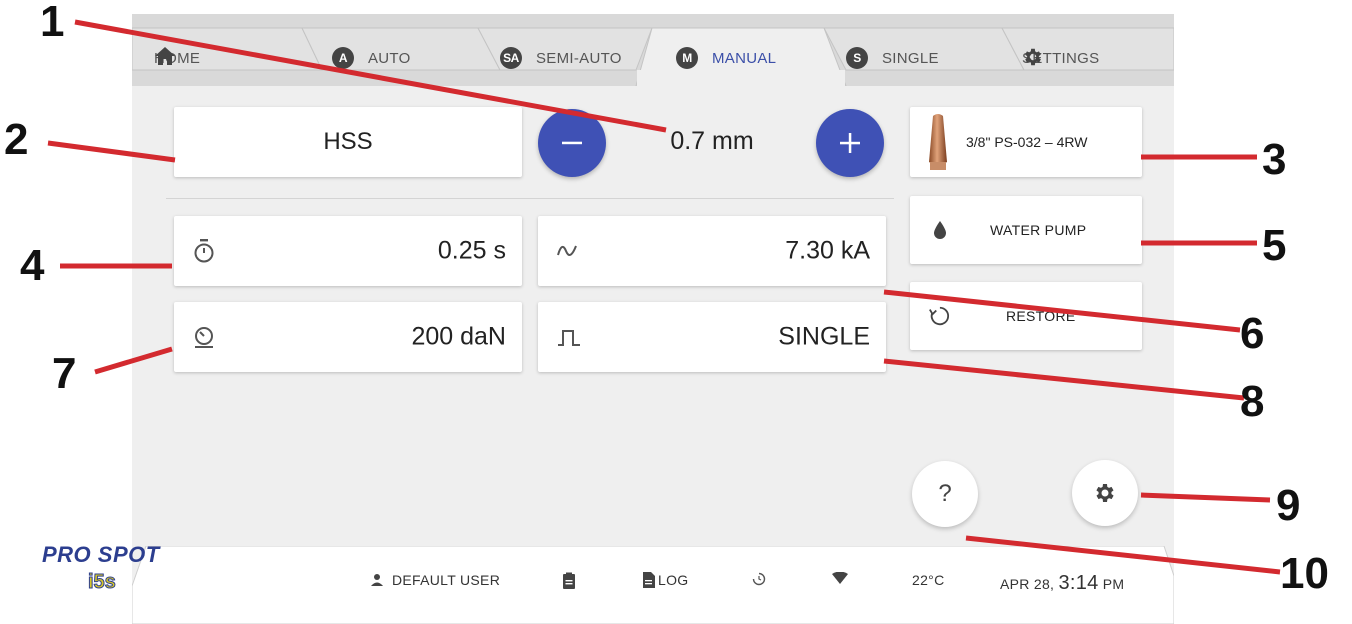  What do you see at coordinates (1252, 401) in the screenshot?
I see `annotation-8: 8` at bounding box center [1252, 401].